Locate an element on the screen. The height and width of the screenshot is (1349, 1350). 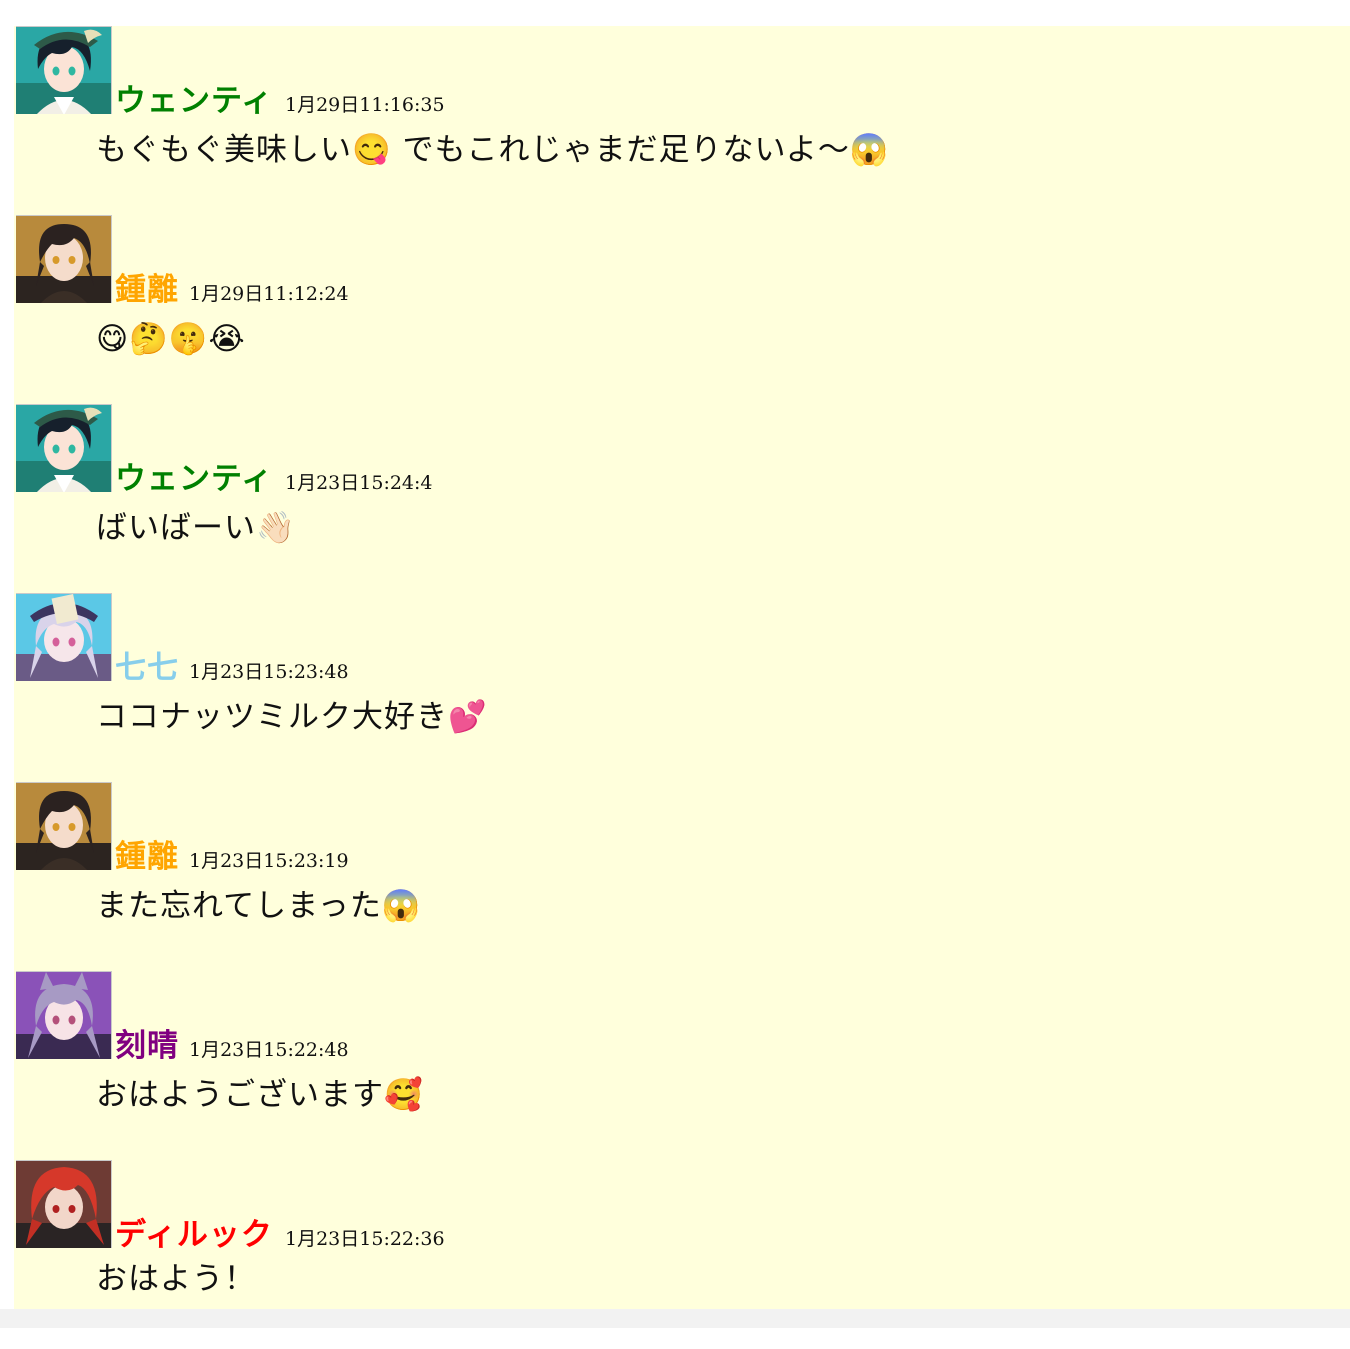
message-text: おはようございます🥰 is located at coordinates (260, 1095).